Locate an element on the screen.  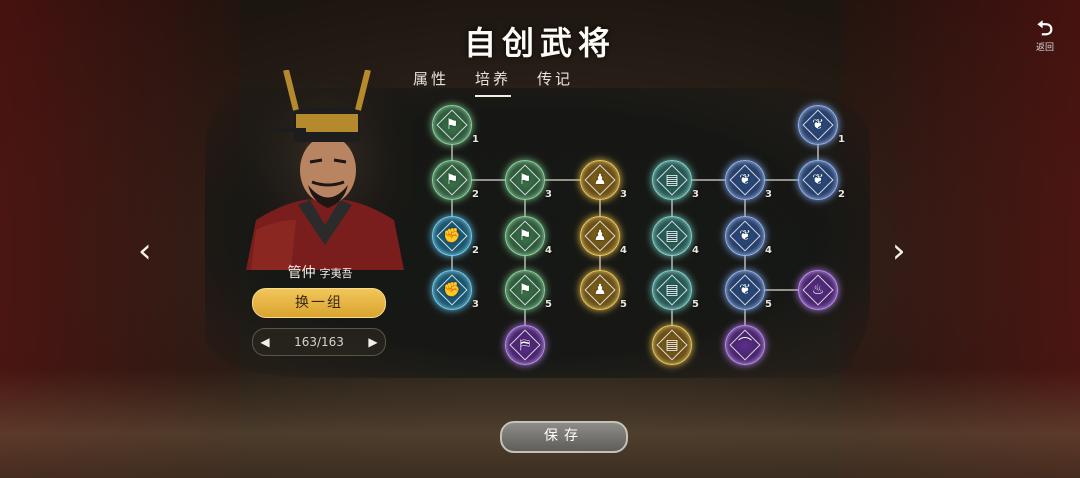
boot-icon: ⌒ is located at coordinates (745, 345).